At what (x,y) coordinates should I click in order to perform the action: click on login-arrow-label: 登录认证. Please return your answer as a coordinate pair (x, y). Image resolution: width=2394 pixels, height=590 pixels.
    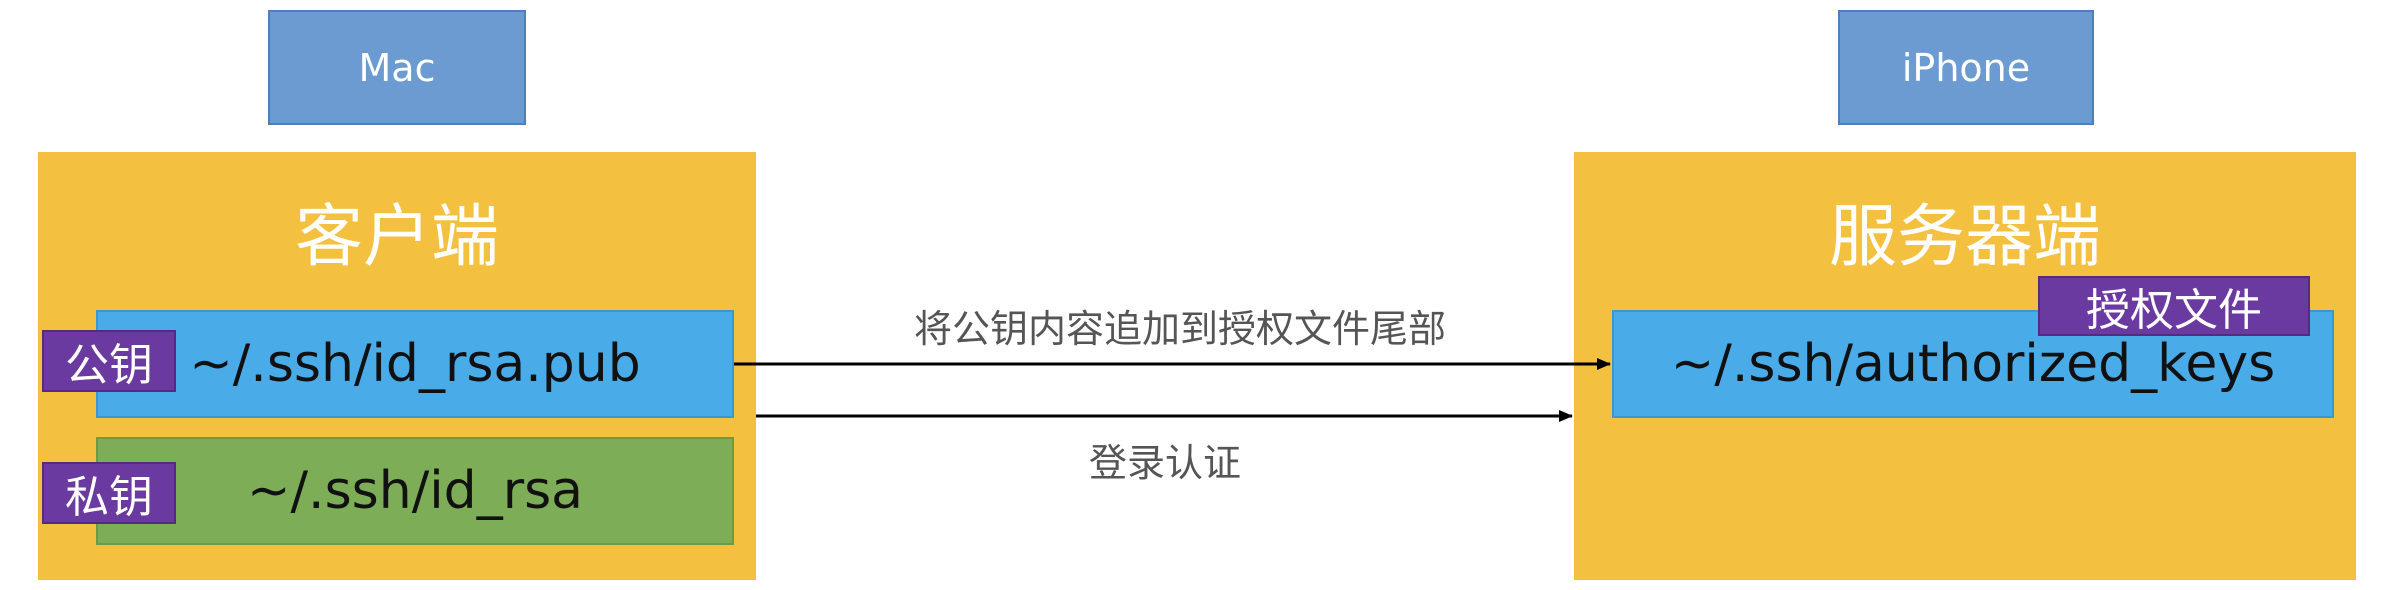
    Looking at the image, I should click on (1164, 463).